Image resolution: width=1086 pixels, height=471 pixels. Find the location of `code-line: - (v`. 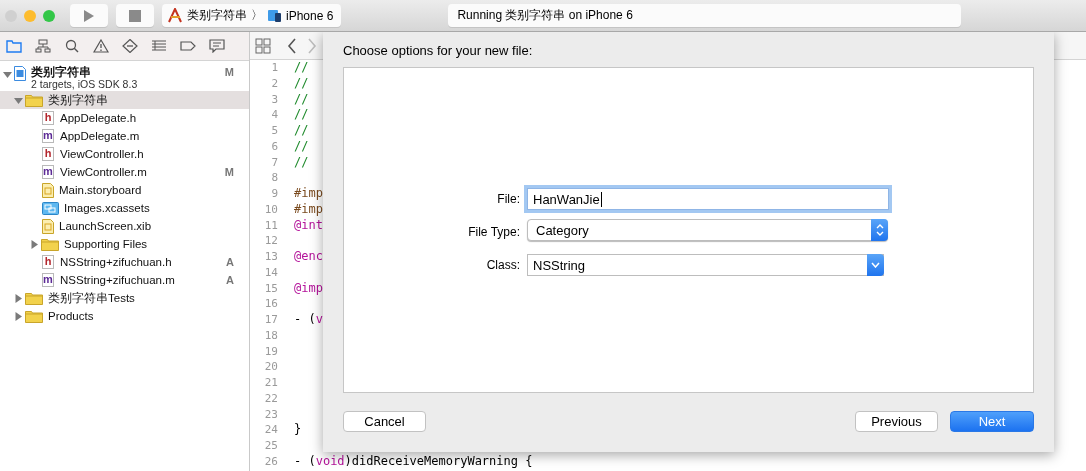

code-line: - (v is located at coordinates (308, 320).